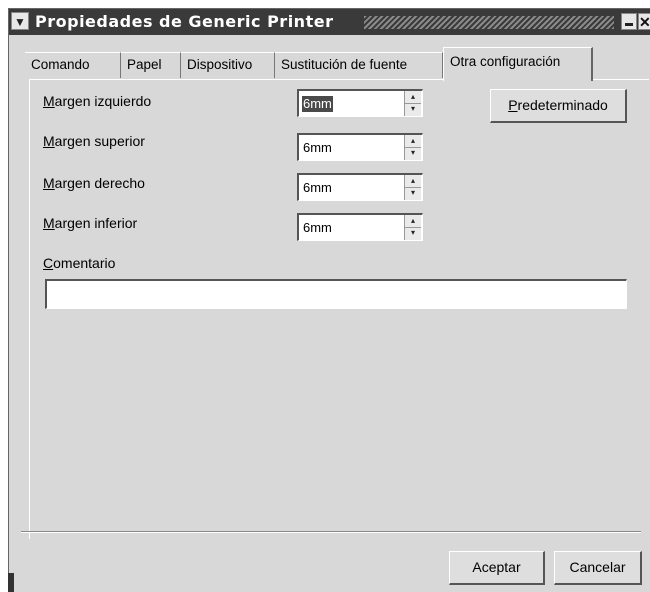  What do you see at coordinates (598, 568) in the screenshot?
I see `cancel-button: Cancelar` at bounding box center [598, 568].